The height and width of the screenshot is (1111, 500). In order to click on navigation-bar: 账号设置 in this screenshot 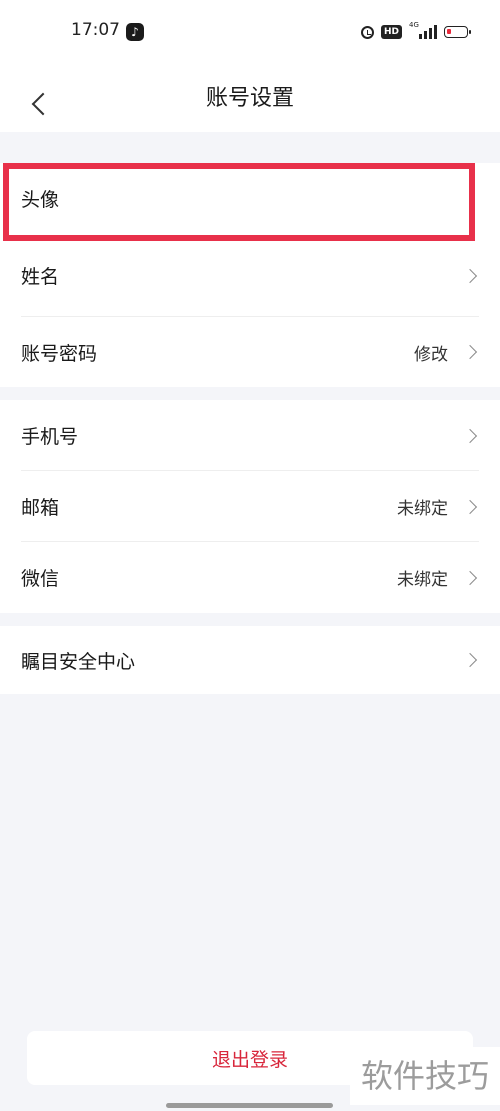, I will do `click(250, 97)`.